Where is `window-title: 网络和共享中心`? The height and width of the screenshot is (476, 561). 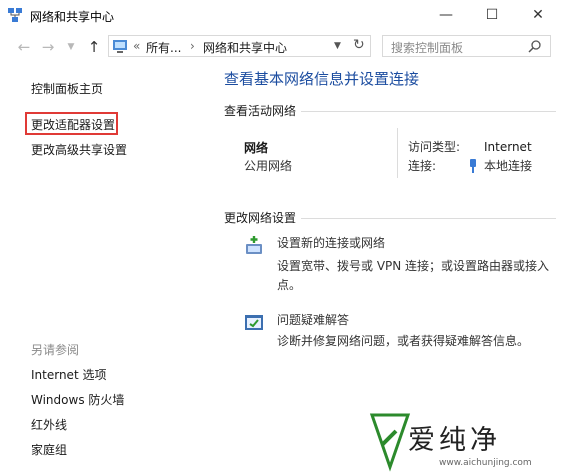
window-title: 网络和共享中心 is located at coordinates (72, 17).